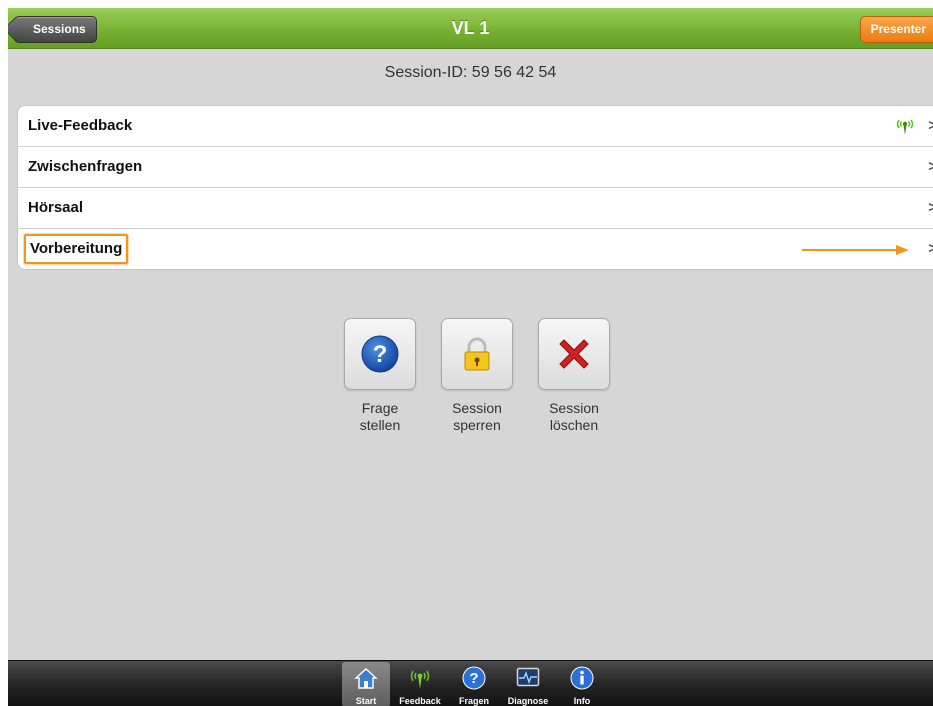 This screenshot has width=933, height=706. I want to click on lock-session-icon-box, so click(477, 354).